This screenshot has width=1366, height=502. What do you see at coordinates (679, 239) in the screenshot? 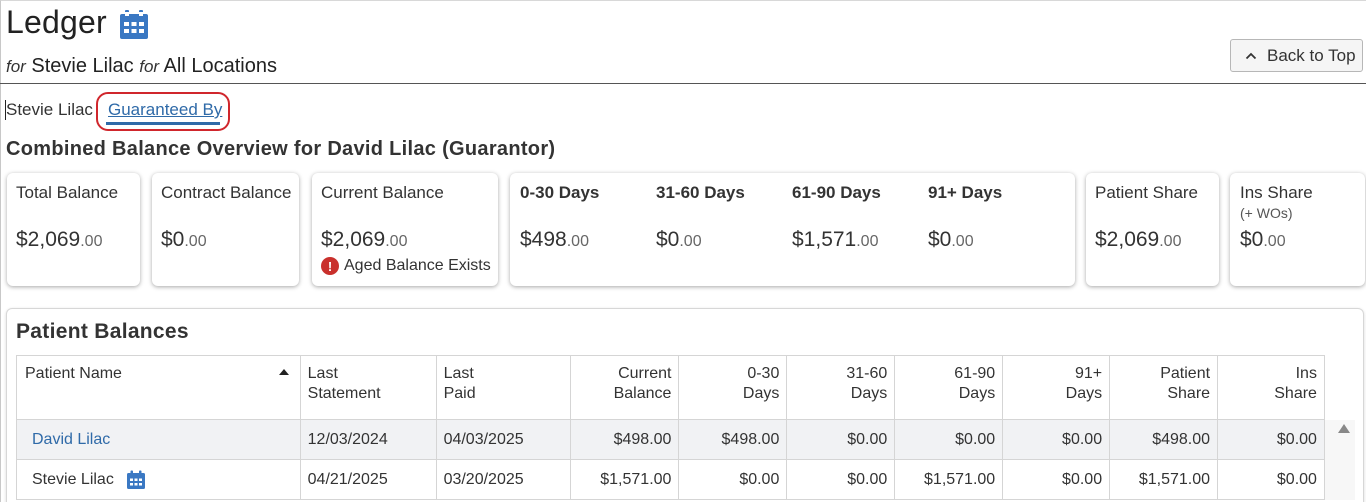
I see `aging-amount-31-60: $0.00` at bounding box center [679, 239].